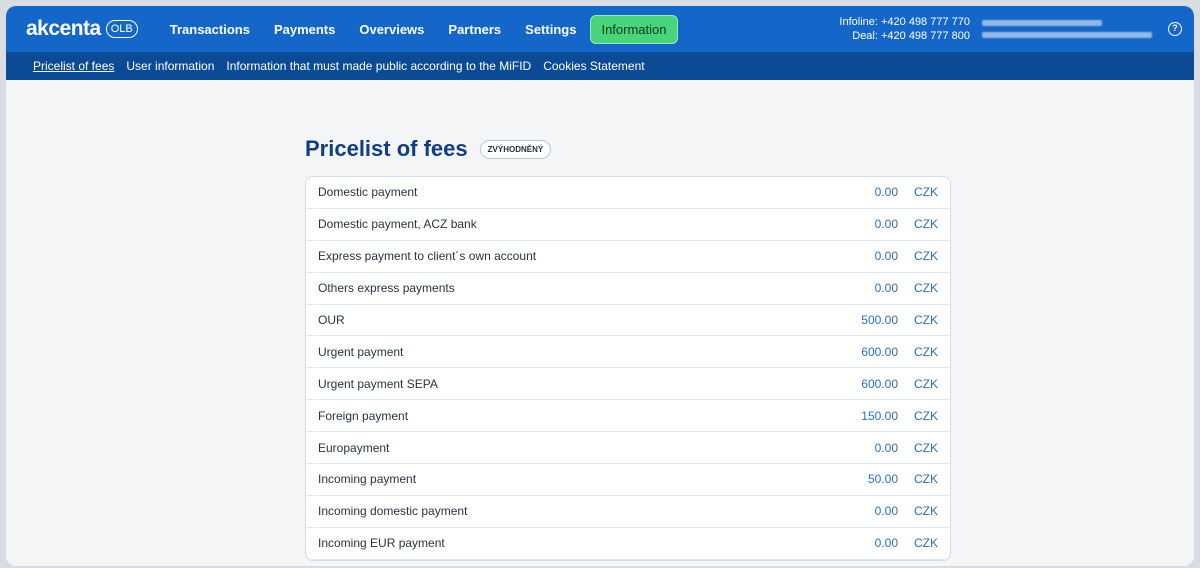 The height and width of the screenshot is (568, 1200). Describe the element at coordinates (427, 256) in the screenshot. I see `fee-name: Express payment to client´s own account` at that location.